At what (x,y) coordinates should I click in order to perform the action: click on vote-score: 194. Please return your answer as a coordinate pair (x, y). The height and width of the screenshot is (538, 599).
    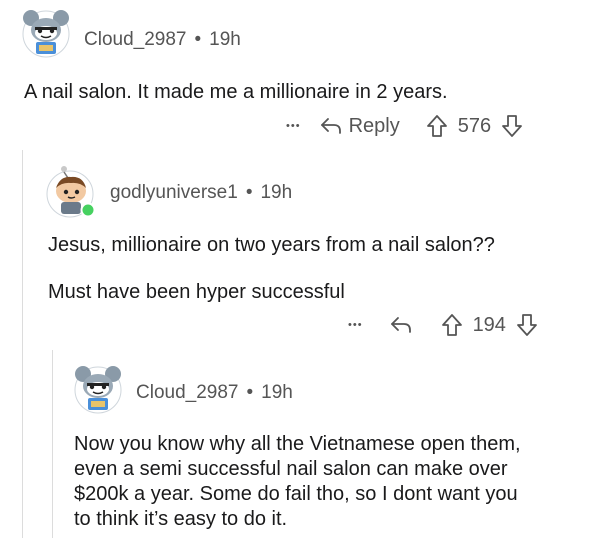
    Looking at the image, I should click on (489, 324).